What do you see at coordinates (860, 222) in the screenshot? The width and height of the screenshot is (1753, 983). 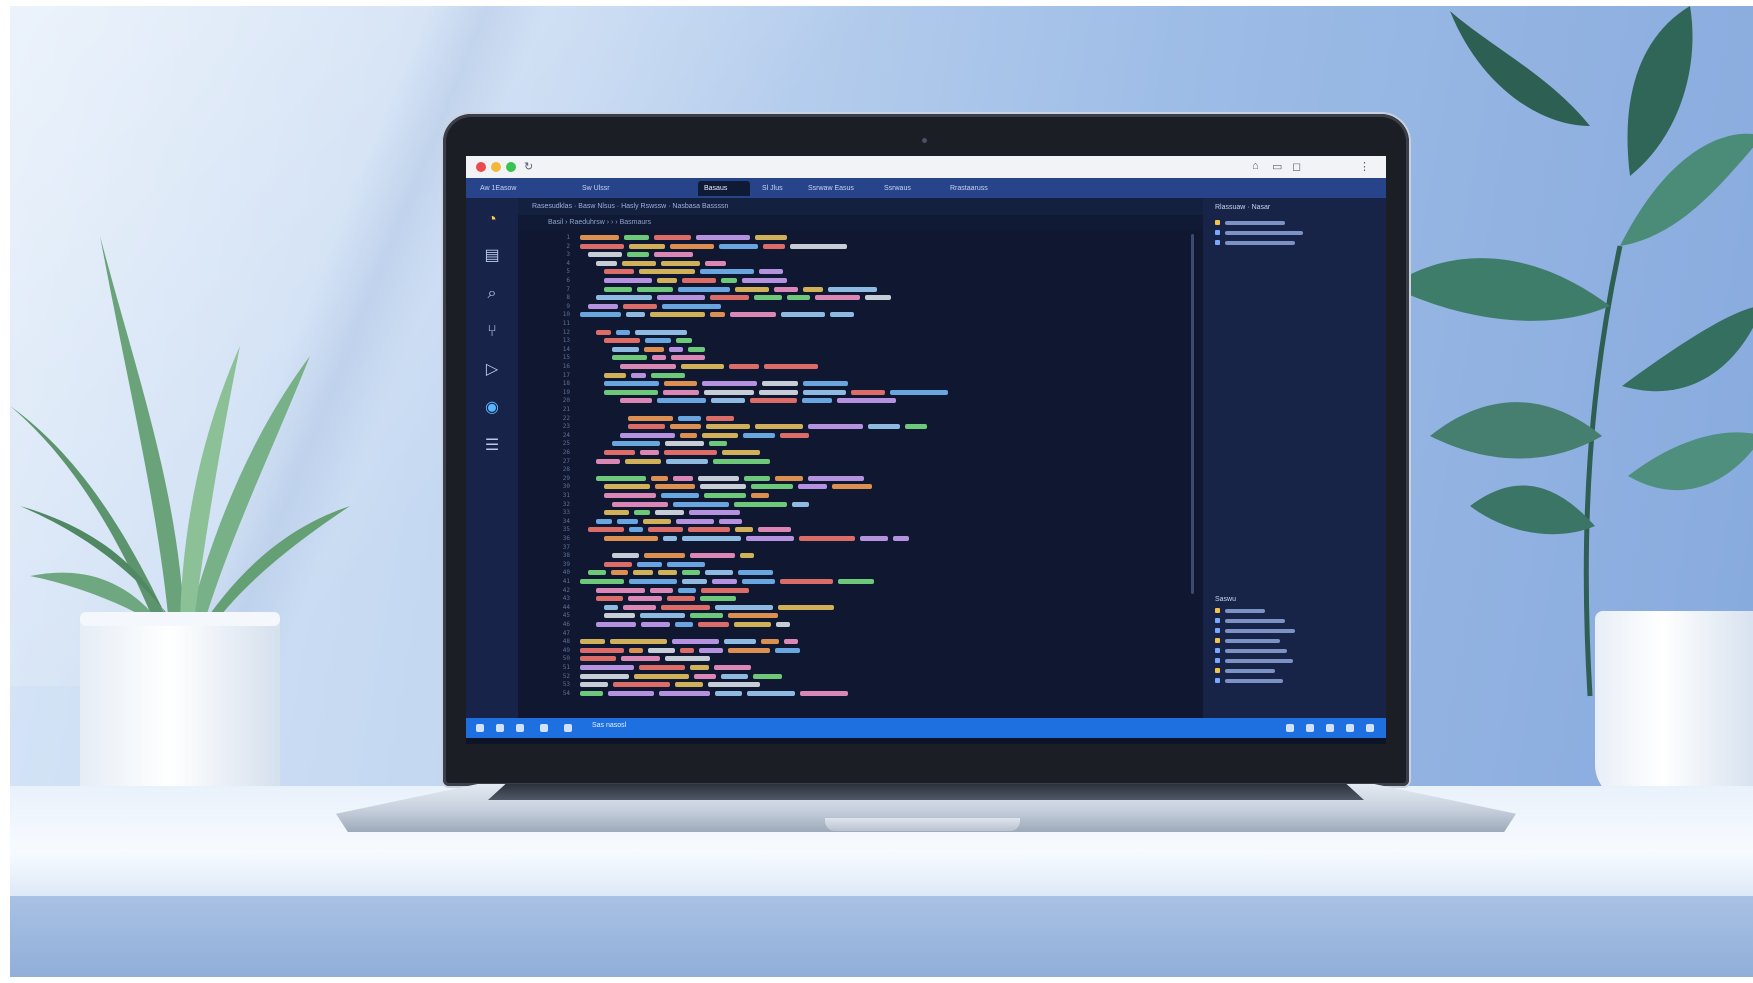 I see `breadcrumb: Basil › Raeduhrsw › › › Basmaurs` at bounding box center [860, 222].